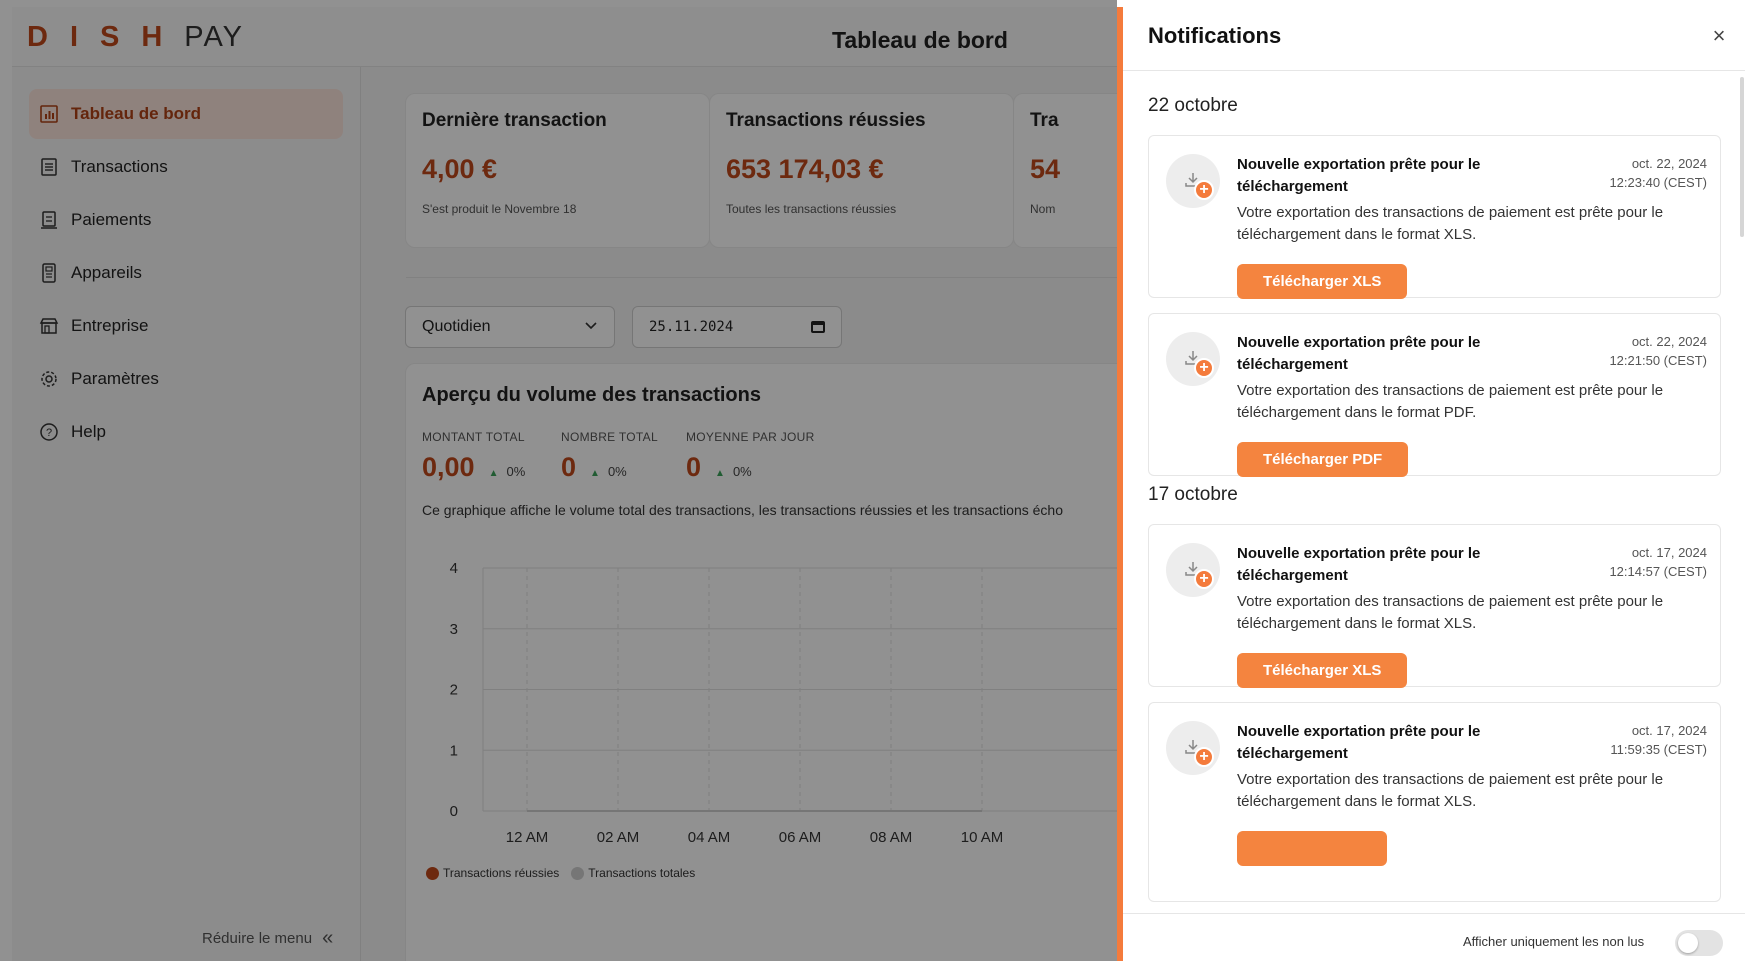 The height and width of the screenshot is (961, 1745). What do you see at coordinates (1658, 749) in the screenshot?
I see `notification-time: 11:59:35 (CEST)` at bounding box center [1658, 749].